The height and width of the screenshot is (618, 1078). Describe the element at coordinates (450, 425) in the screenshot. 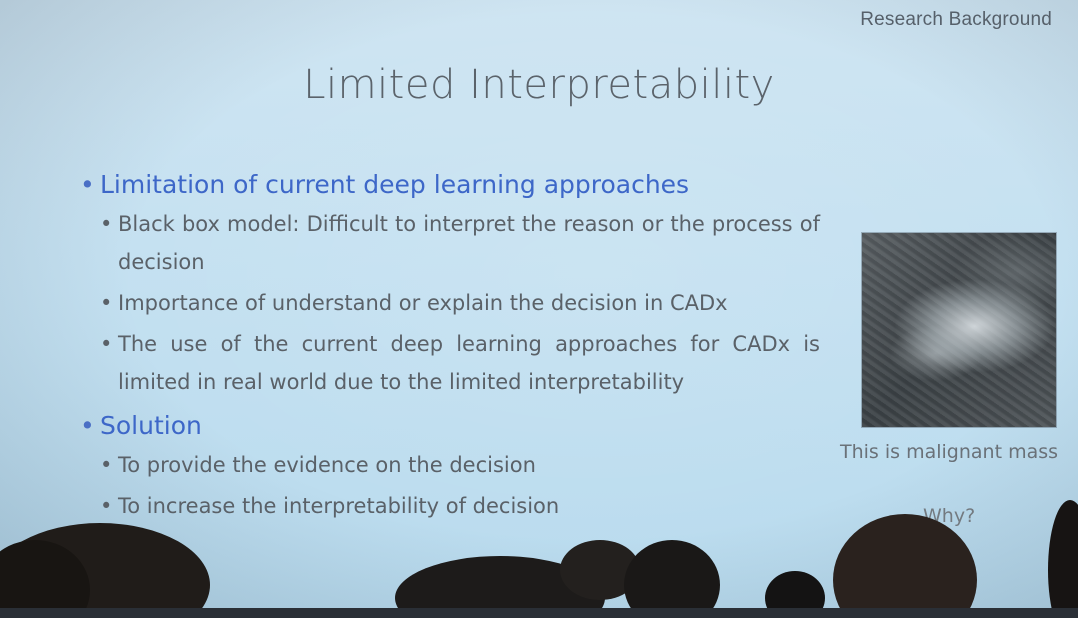

I see `bullet-solution: Solution` at that location.